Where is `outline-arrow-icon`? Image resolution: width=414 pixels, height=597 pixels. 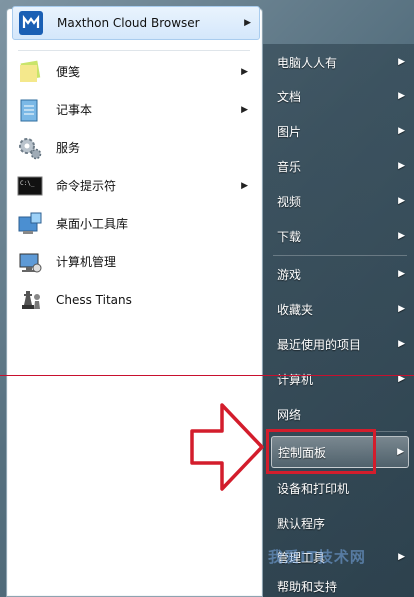 outline-arrow-icon is located at coordinates (227, 447).